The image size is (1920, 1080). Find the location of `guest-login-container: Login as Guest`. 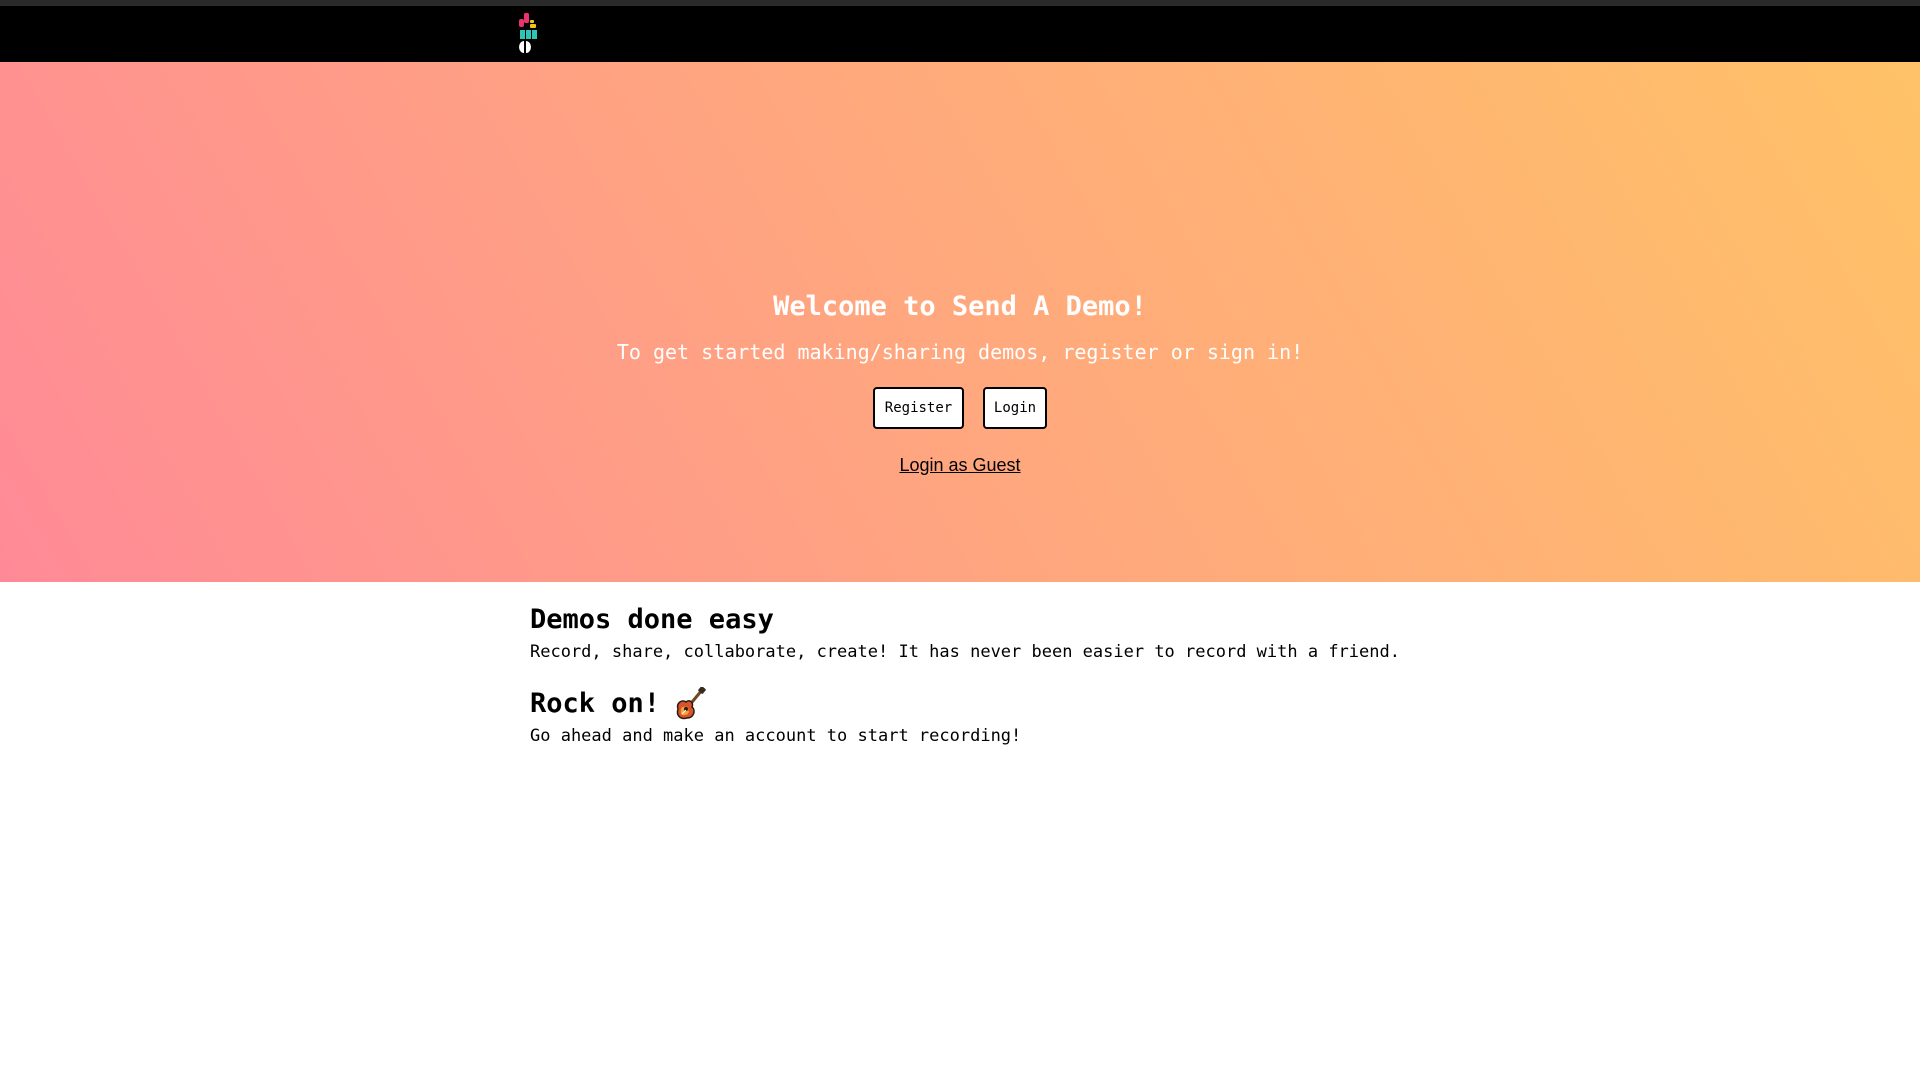

guest-login-container: Login as Guest is located at coordinates (960, 465).